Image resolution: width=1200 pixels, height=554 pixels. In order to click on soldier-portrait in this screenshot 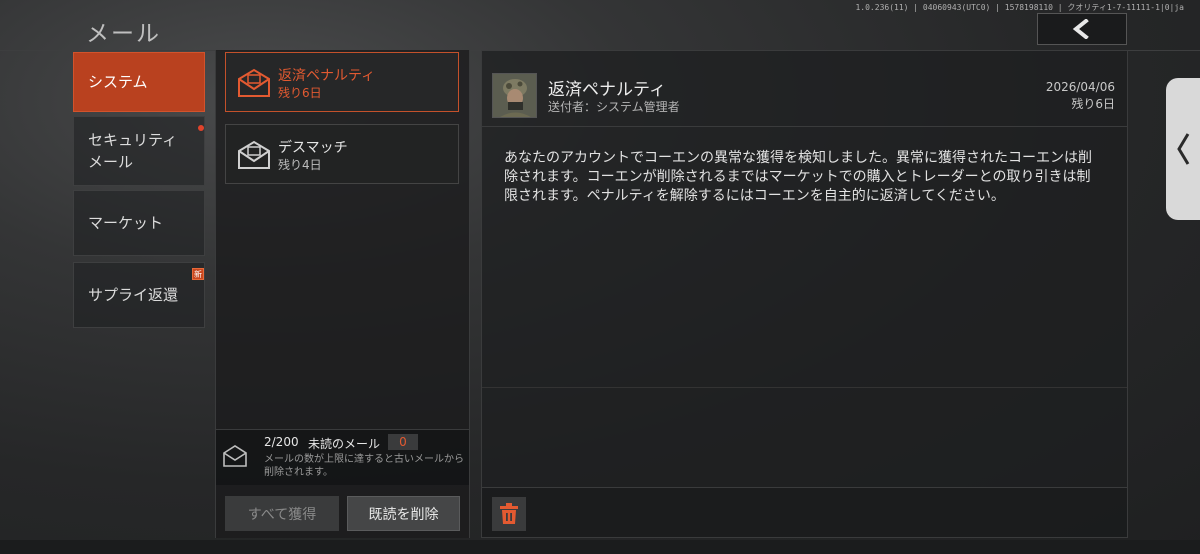, I will do `click(514, 95)`.